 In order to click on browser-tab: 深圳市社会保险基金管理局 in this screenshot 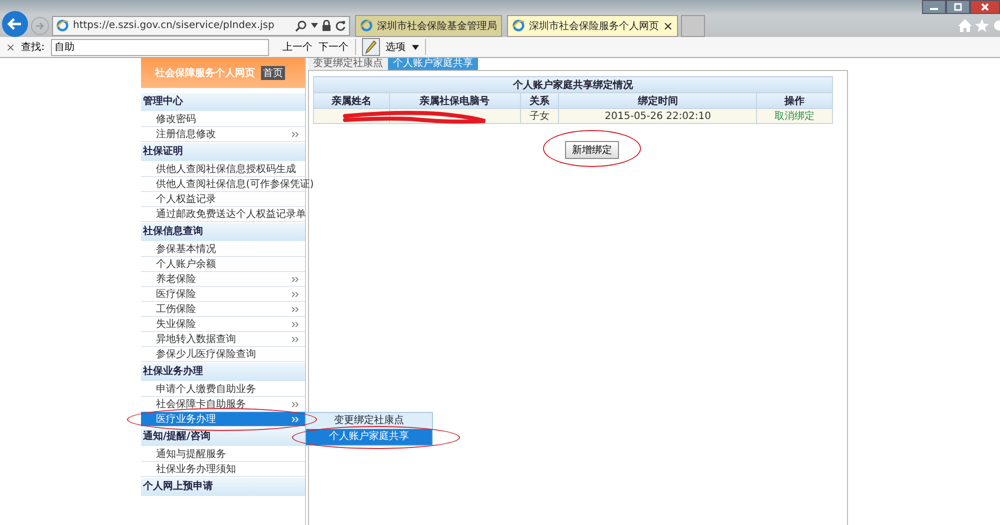, I will do `click(428, 25)`.